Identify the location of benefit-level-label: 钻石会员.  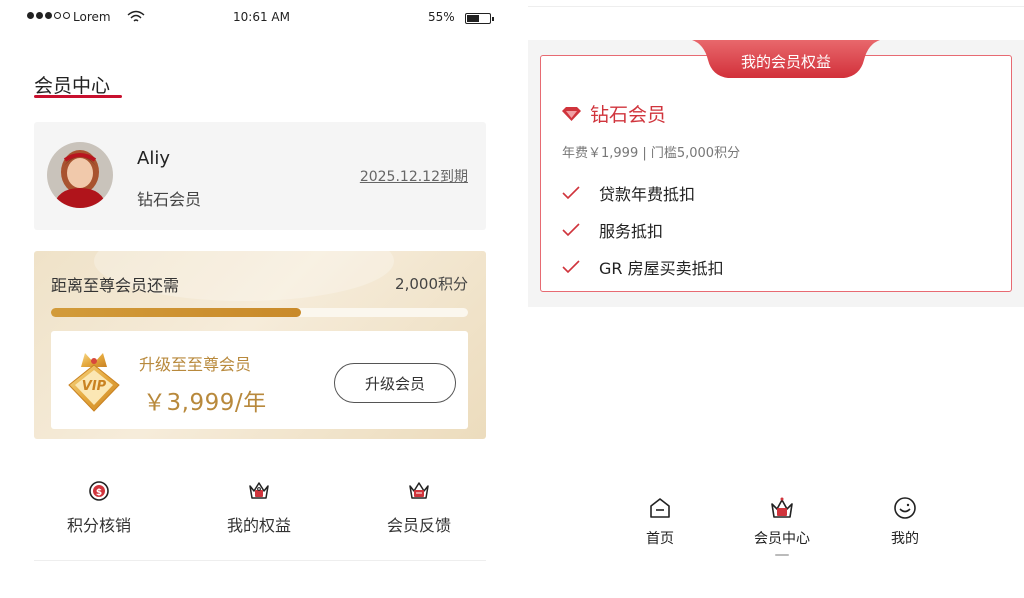
(628, 115).